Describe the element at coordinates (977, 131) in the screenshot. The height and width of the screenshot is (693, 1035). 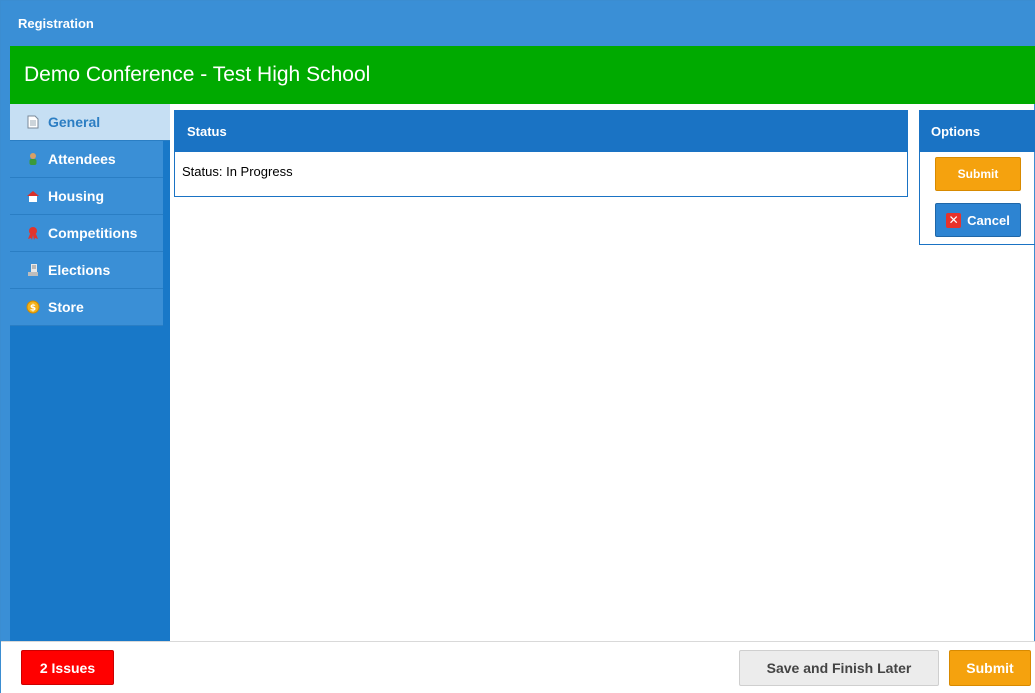
I see `options-panel-header: Options` at that location.